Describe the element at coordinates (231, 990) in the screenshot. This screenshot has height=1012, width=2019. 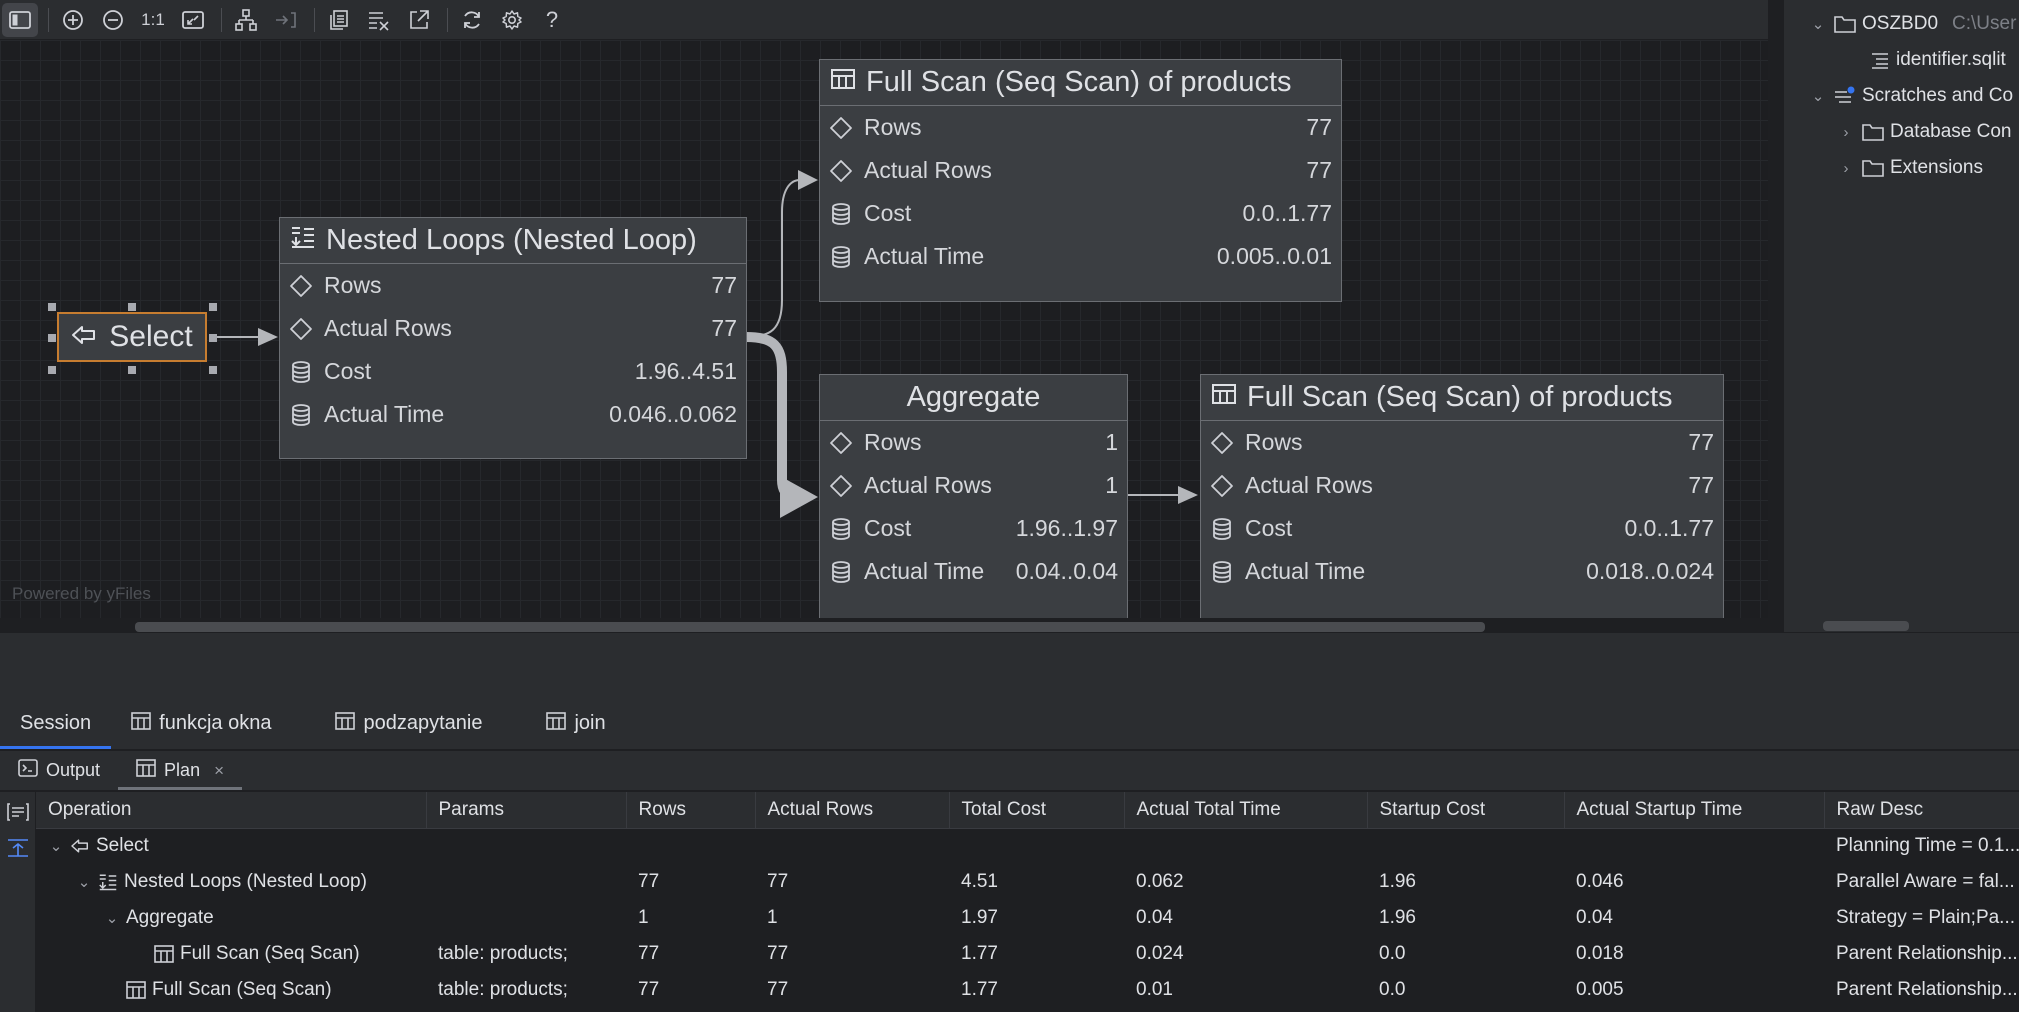
I see `cell-operation: Full Scan (Seq Scan)` at that location.